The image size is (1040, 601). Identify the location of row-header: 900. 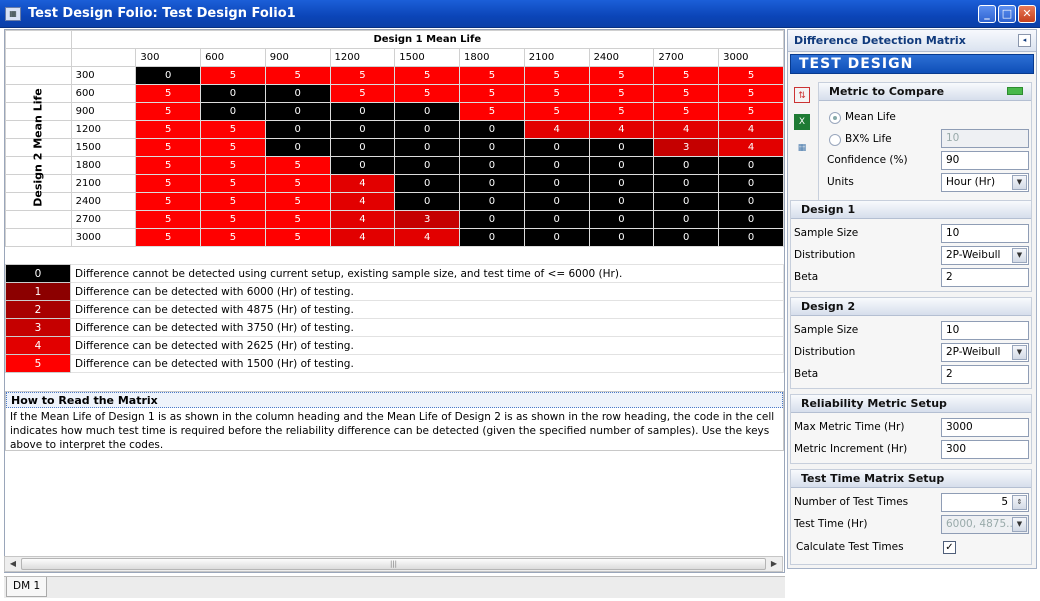
(103, 111).